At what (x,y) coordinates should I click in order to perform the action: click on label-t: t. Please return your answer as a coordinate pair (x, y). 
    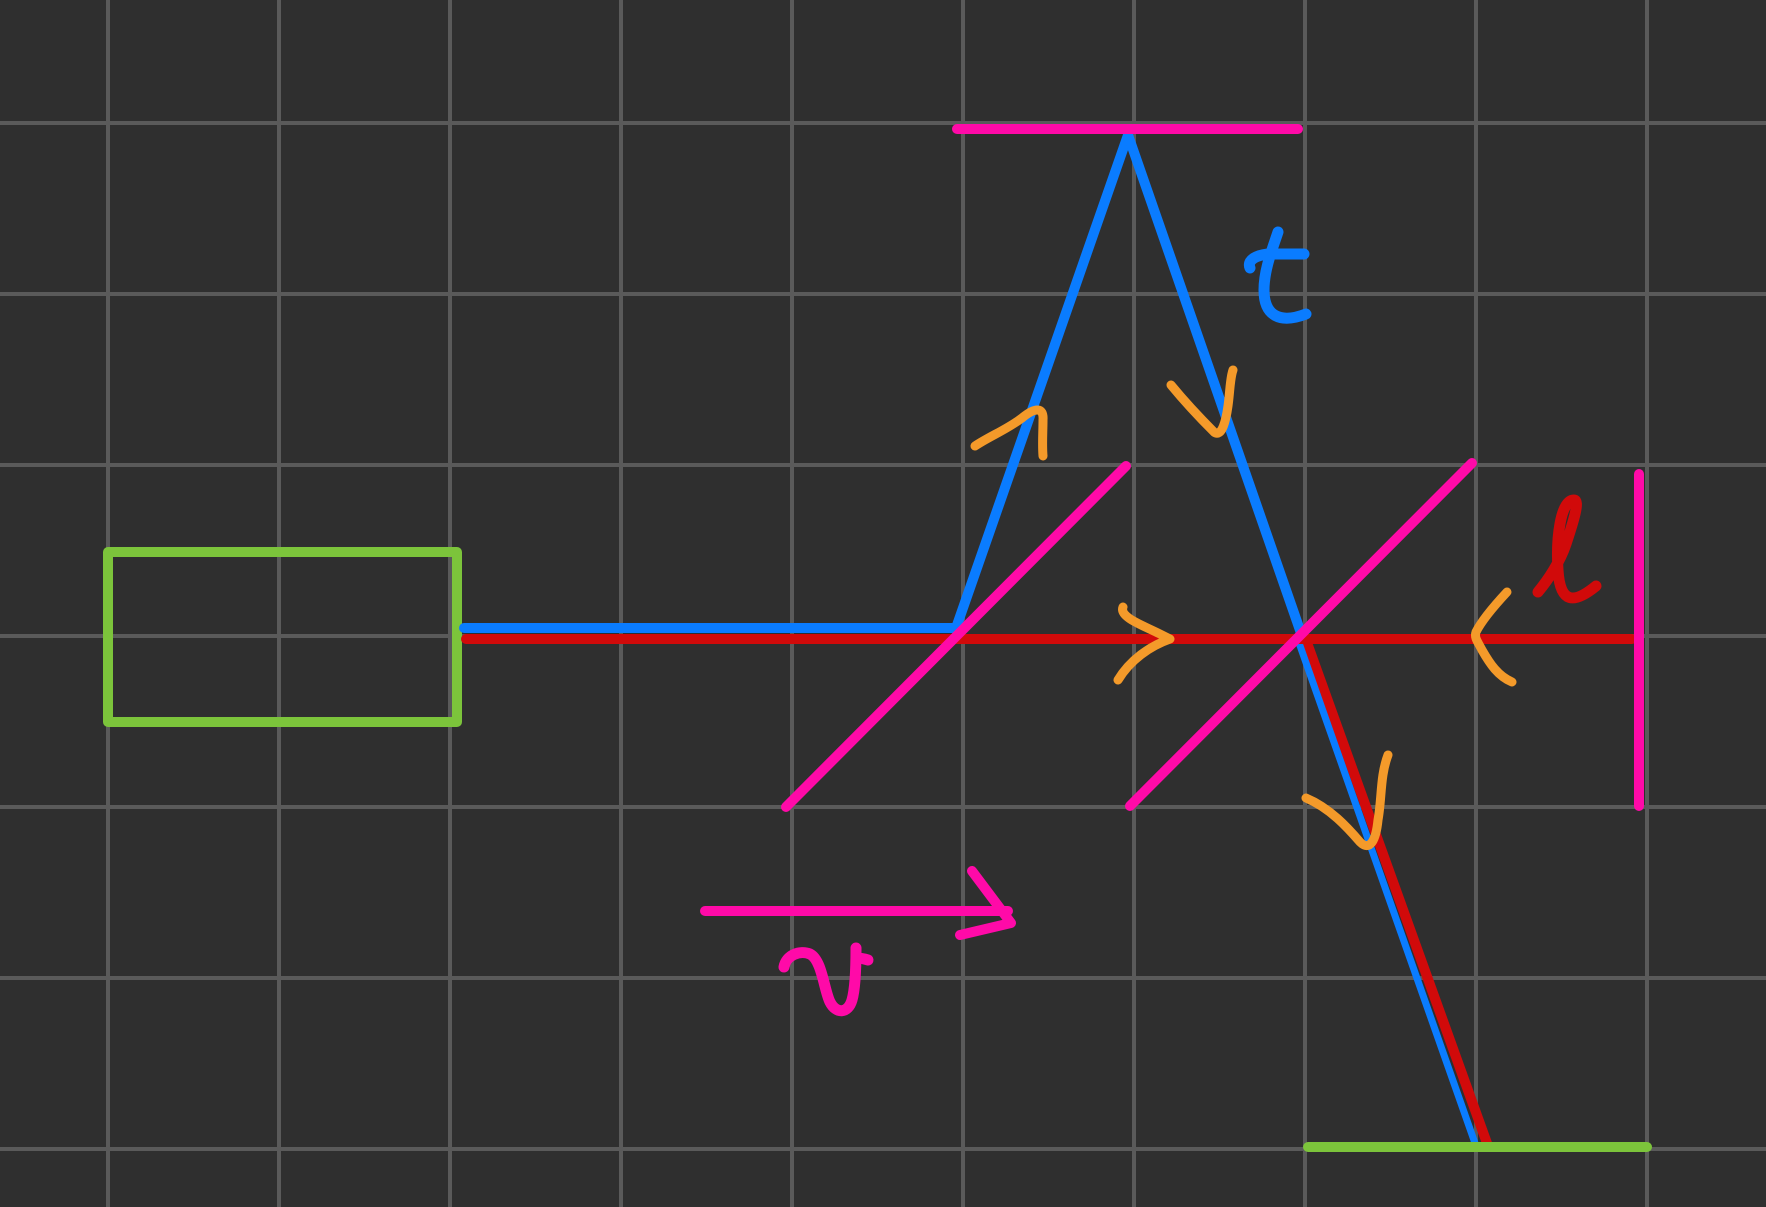
    Looking at the image, I should click on (1277, 275).